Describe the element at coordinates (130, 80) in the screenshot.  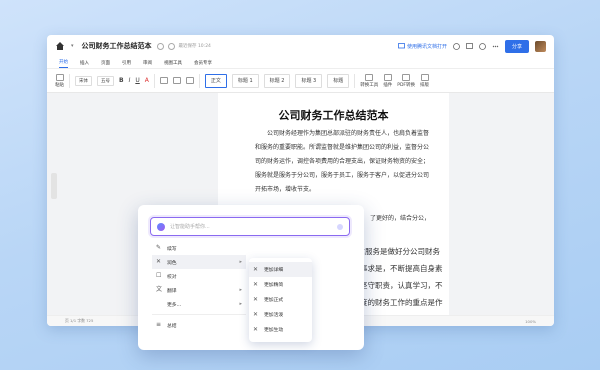
I see `italic-button: I` at that location.